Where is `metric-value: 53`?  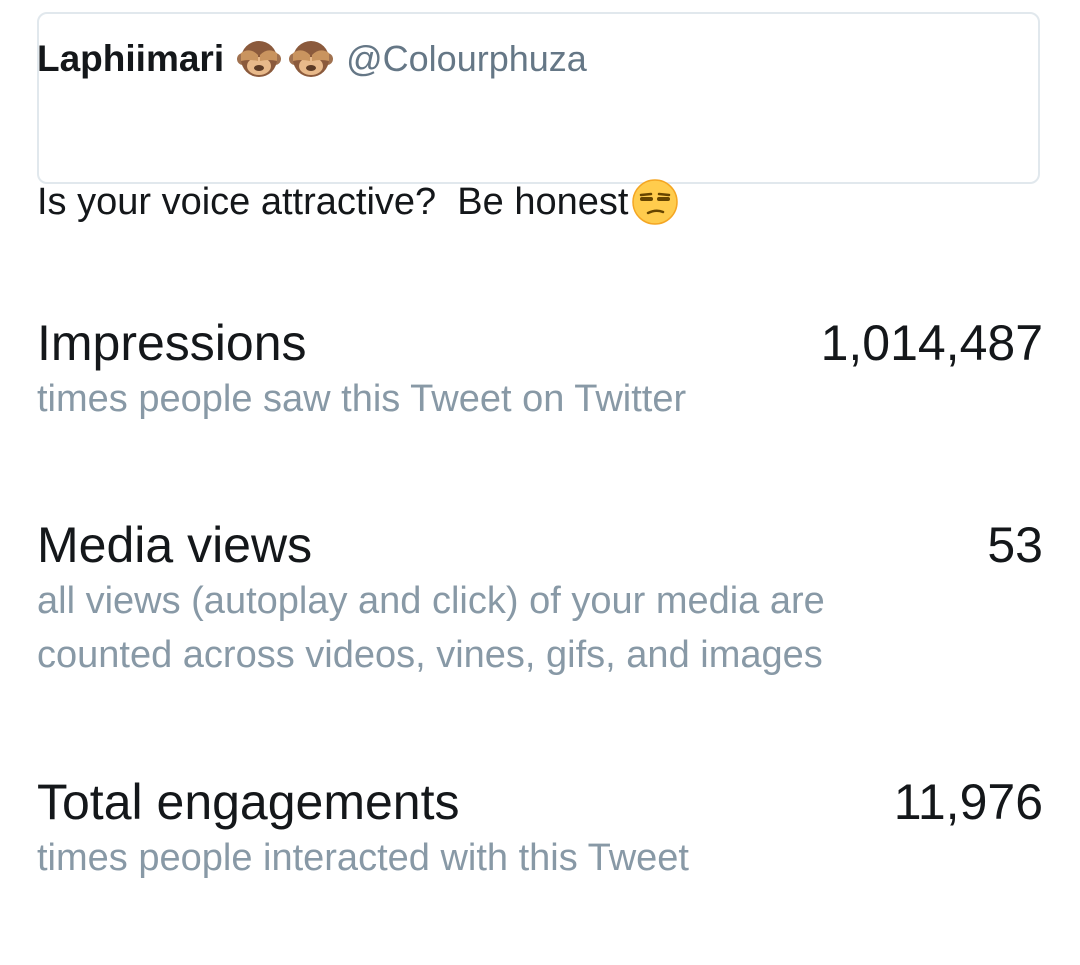 metric-value: 53 is located at coordinates (1015, 545).